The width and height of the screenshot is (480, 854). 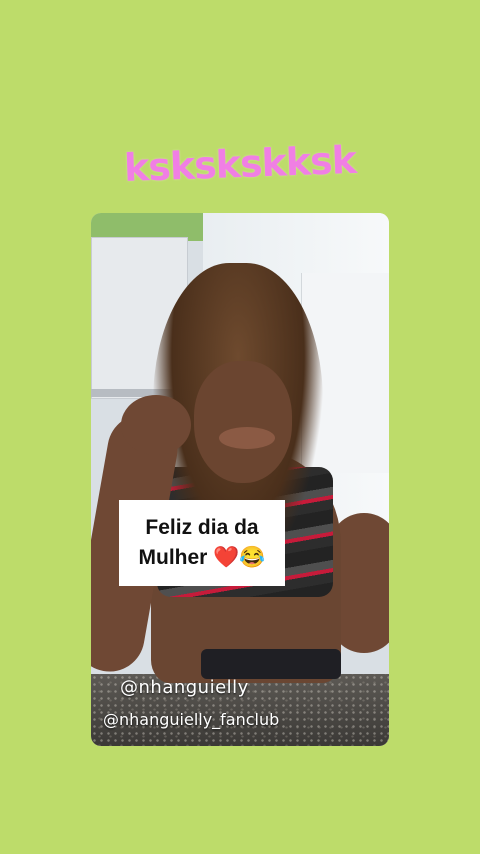 I want to click on story-sticker-text: kskskskksk, so click(x=240, y=164).